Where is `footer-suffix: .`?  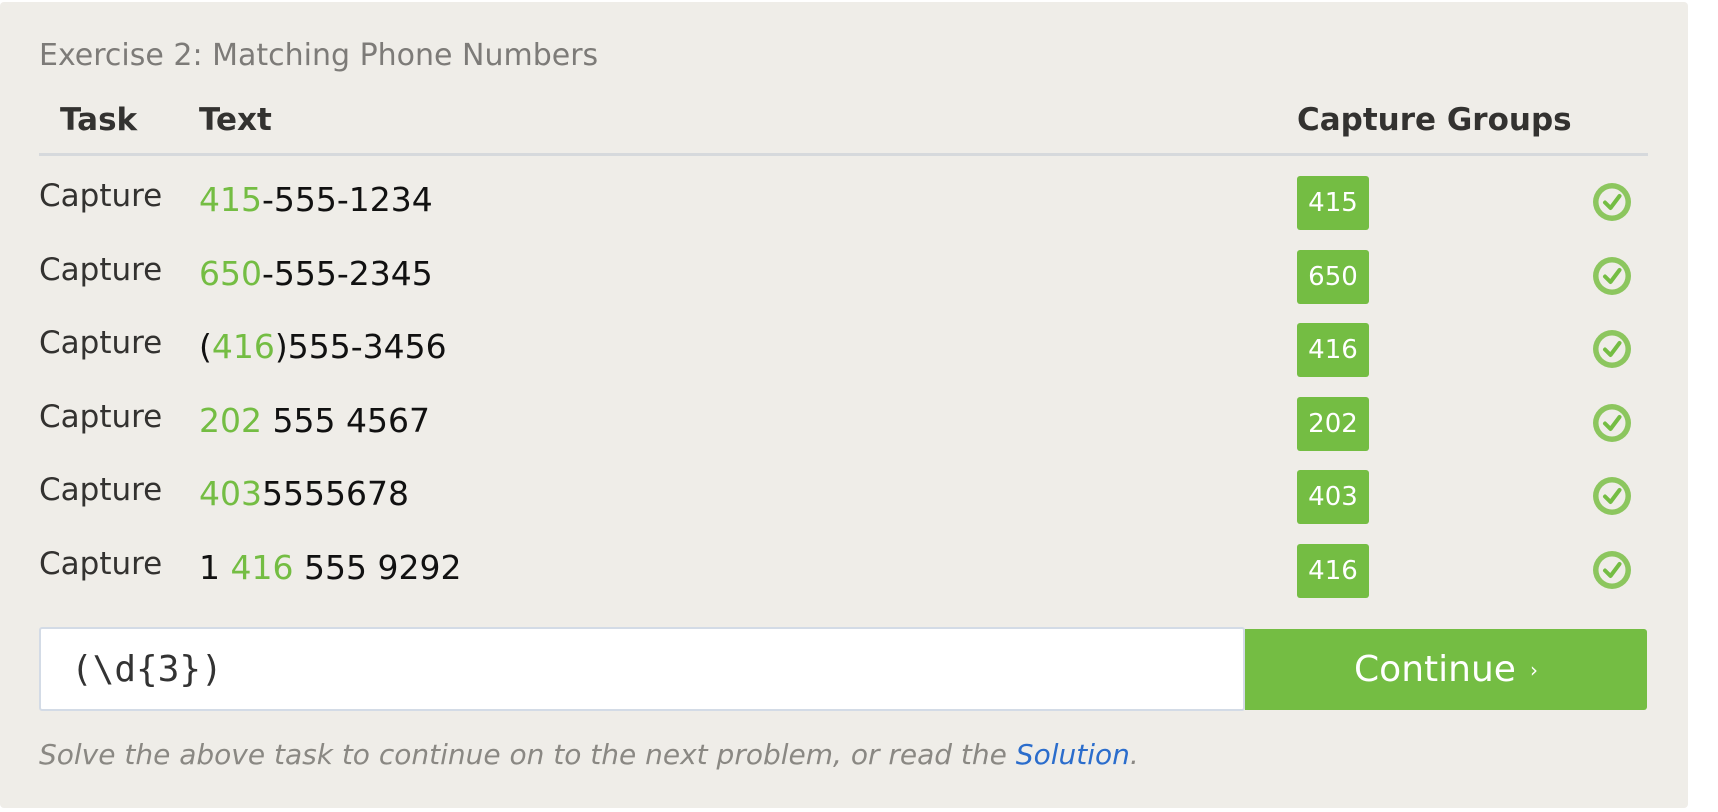
footer-suffix: . is located at coordinates (1134, 754).